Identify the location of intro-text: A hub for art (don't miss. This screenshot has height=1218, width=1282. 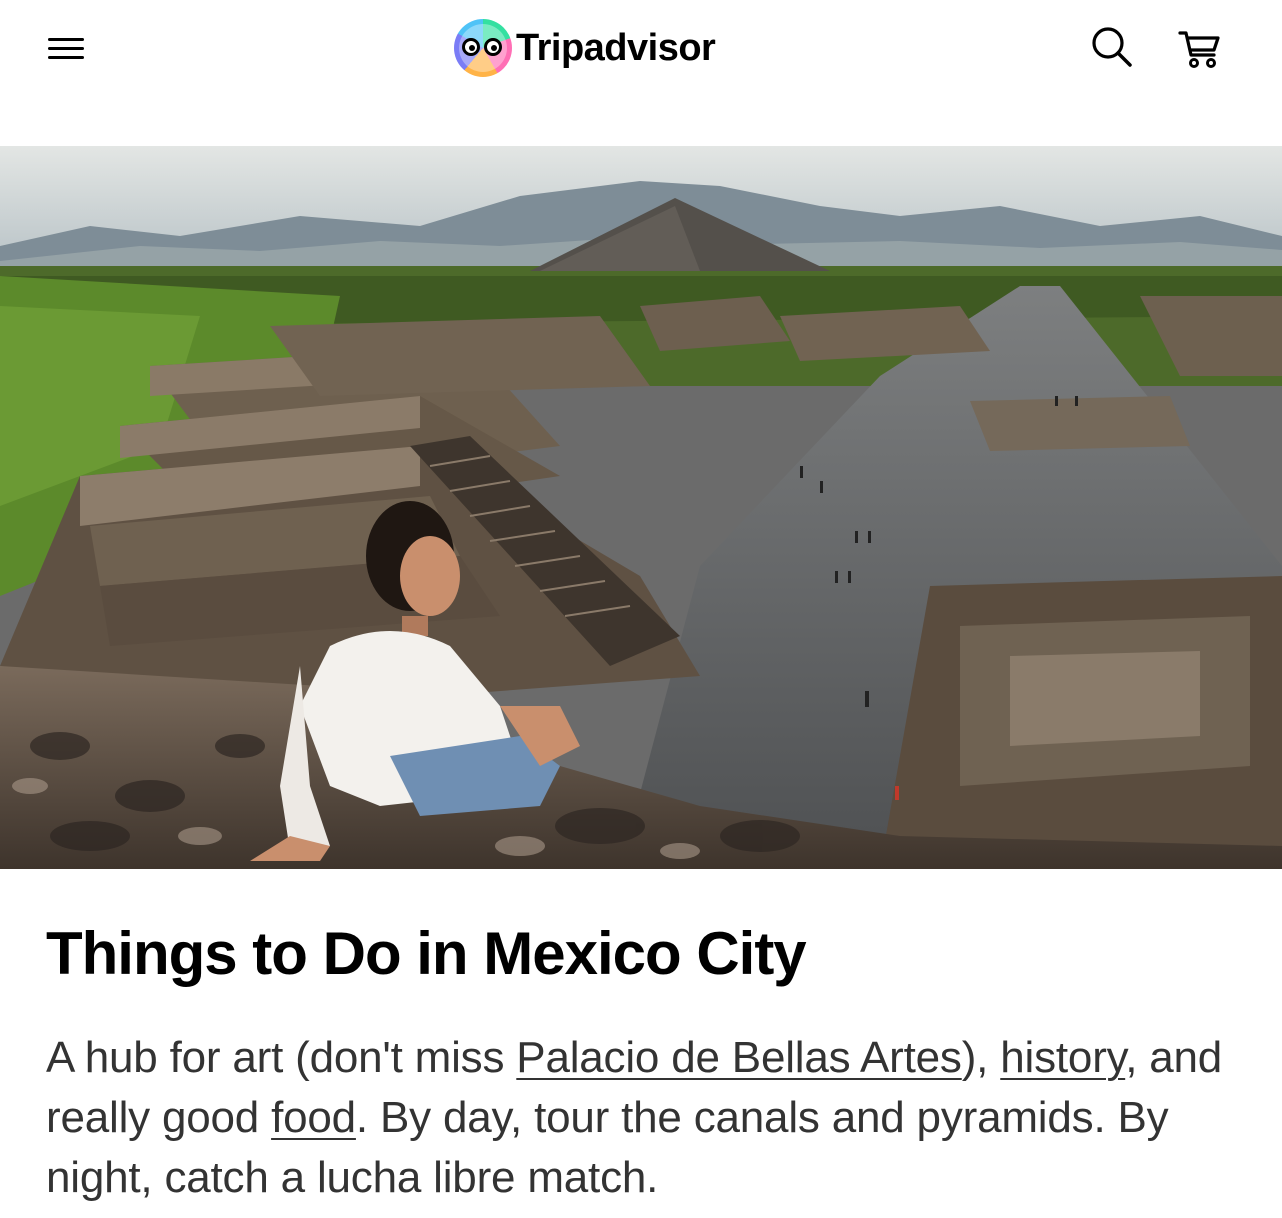
(281, 1057).